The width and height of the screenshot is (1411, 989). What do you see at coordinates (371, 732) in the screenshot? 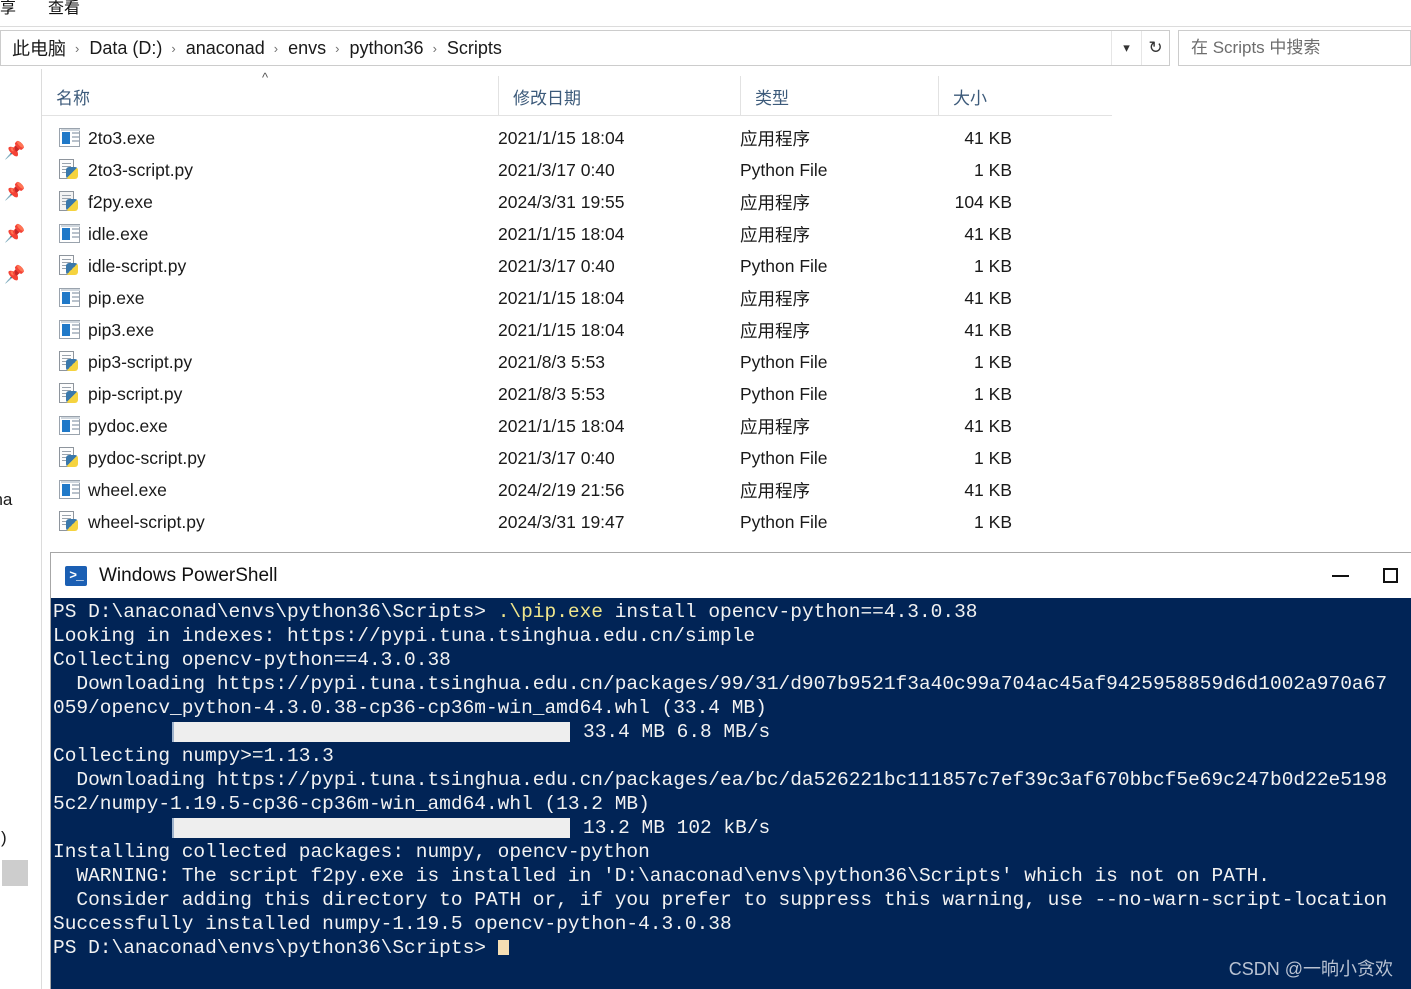
I see `progress-bar` at bounding box center [371, 732].